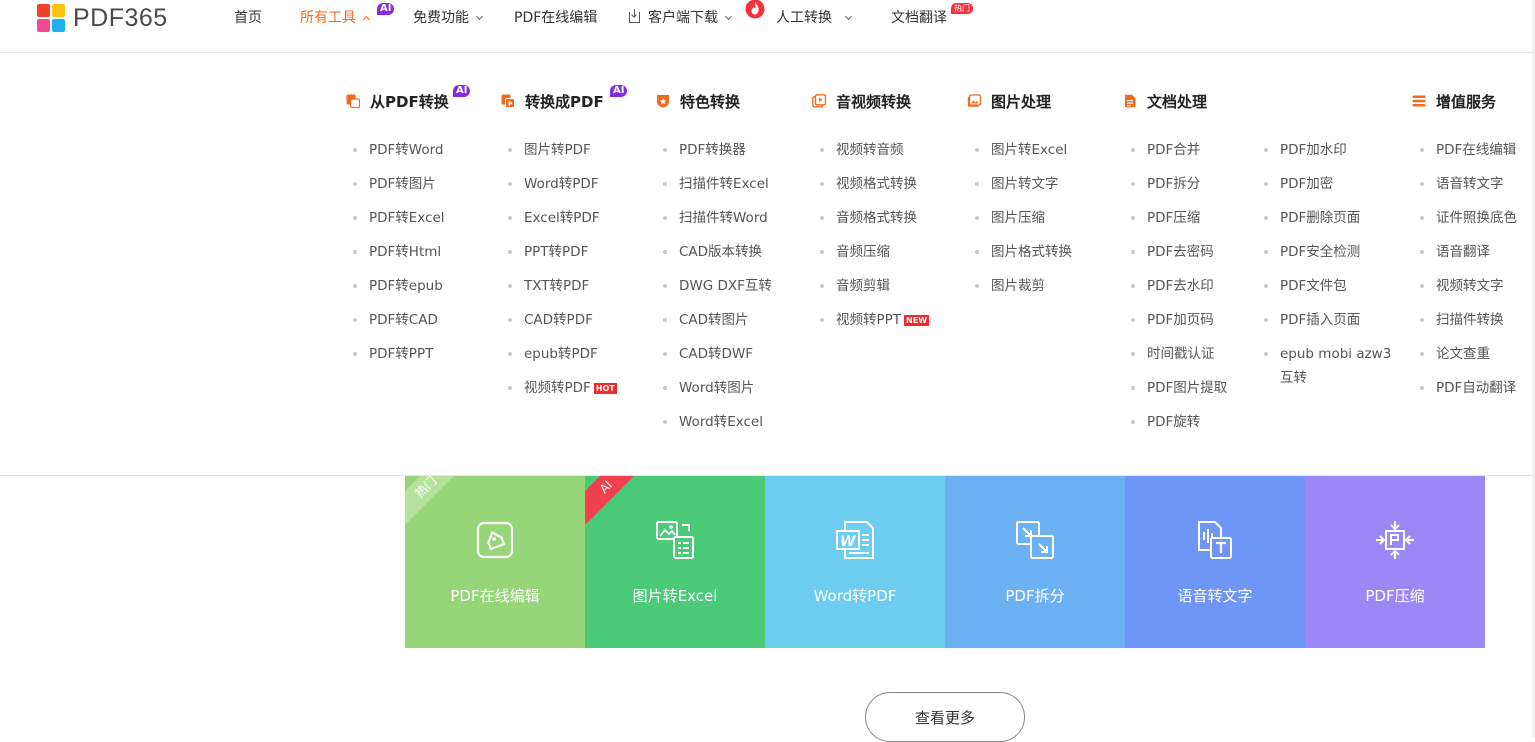  Describe the element at coordinates (408, 99) in the screenshot. I see `column-header: 从PDF转换 AI` at that location.